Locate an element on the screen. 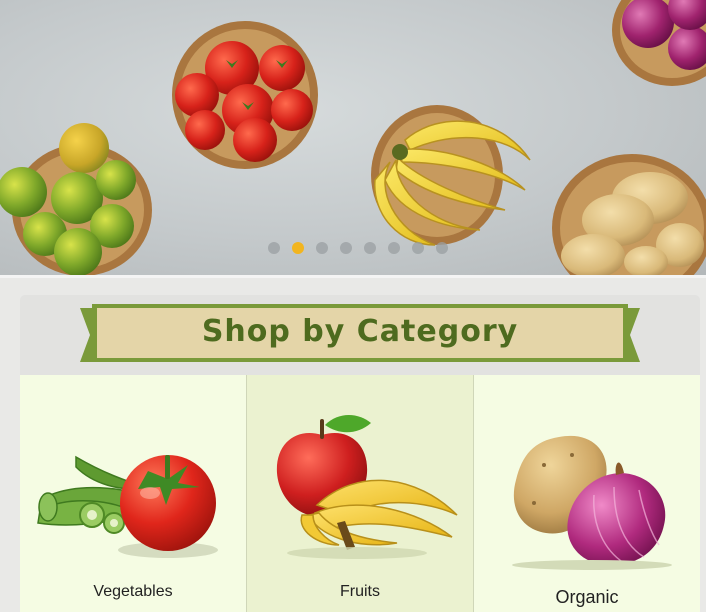 This screenshot has height=612, width=706. category-fruits: Fruits is located at coordinates (360, 493).